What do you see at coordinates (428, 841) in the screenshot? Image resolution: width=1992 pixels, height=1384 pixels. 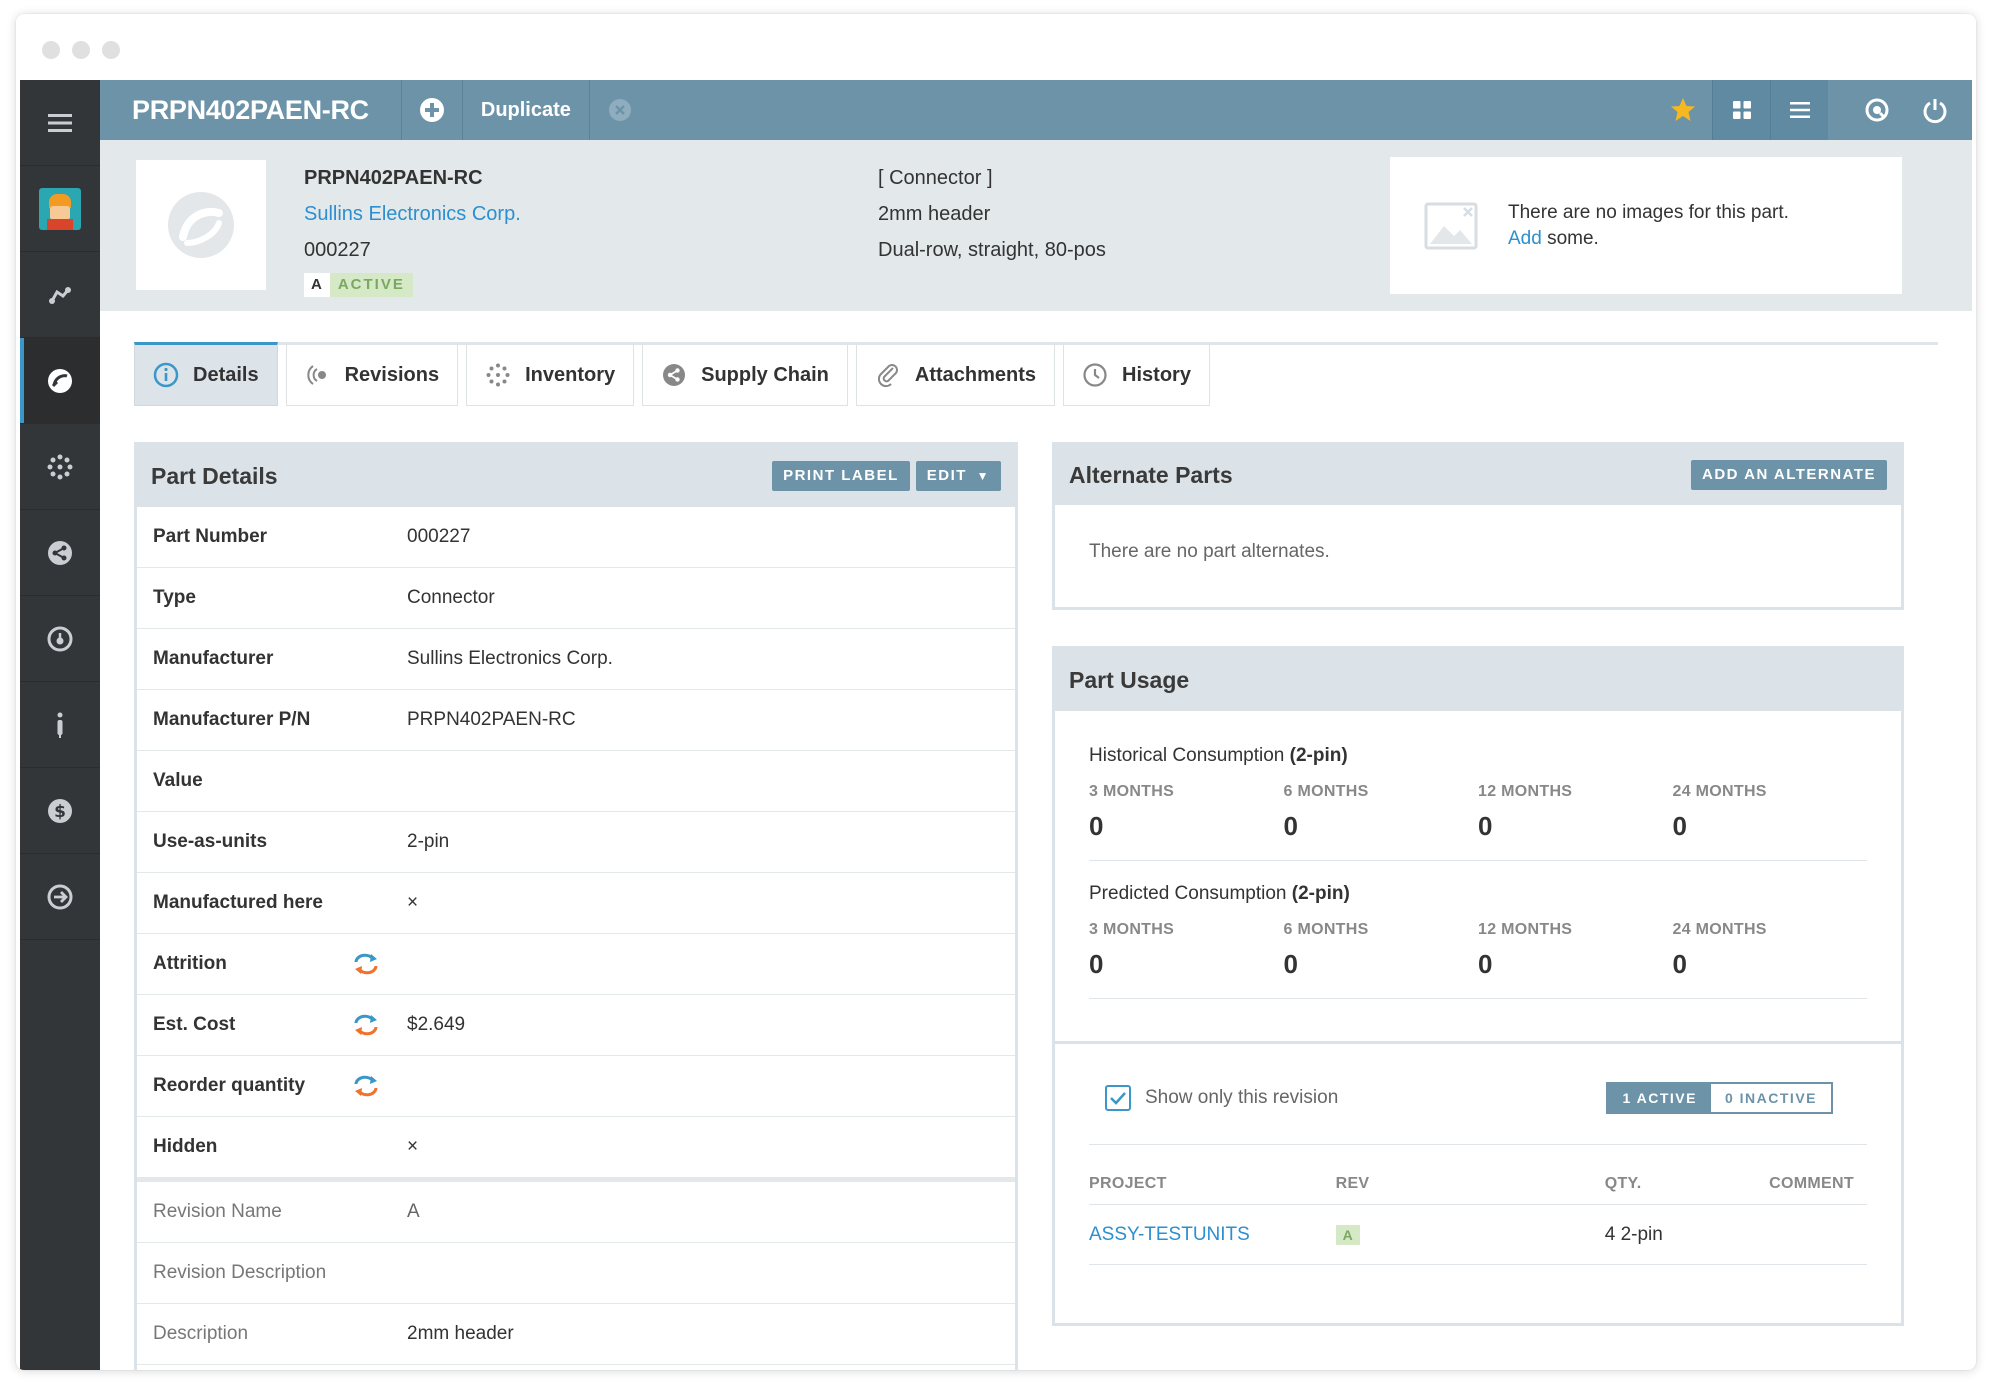 I see `detail-value: 2-pin` at bounding box center [428, 841].